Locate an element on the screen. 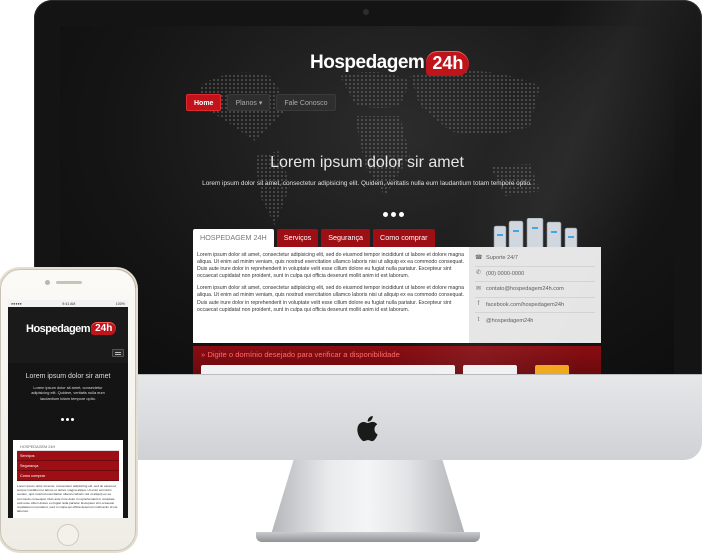 This screenshot has width=702, height=554. home-button is located at coordinates (68, 535).